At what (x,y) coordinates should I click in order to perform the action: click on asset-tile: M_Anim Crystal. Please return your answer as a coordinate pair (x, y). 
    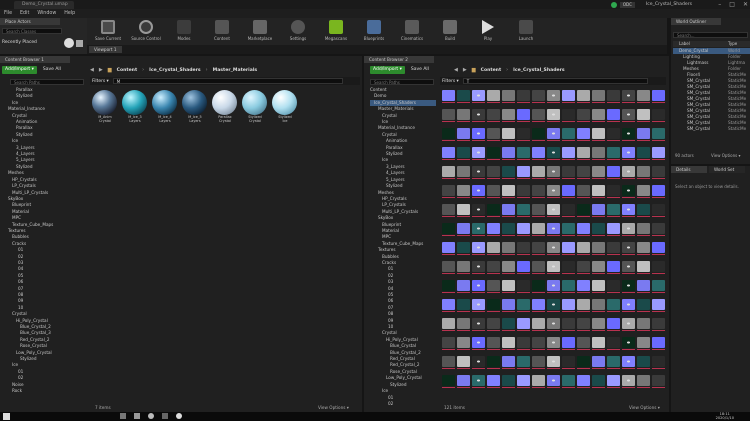
    Looking at the image, I should click on (105, 106).